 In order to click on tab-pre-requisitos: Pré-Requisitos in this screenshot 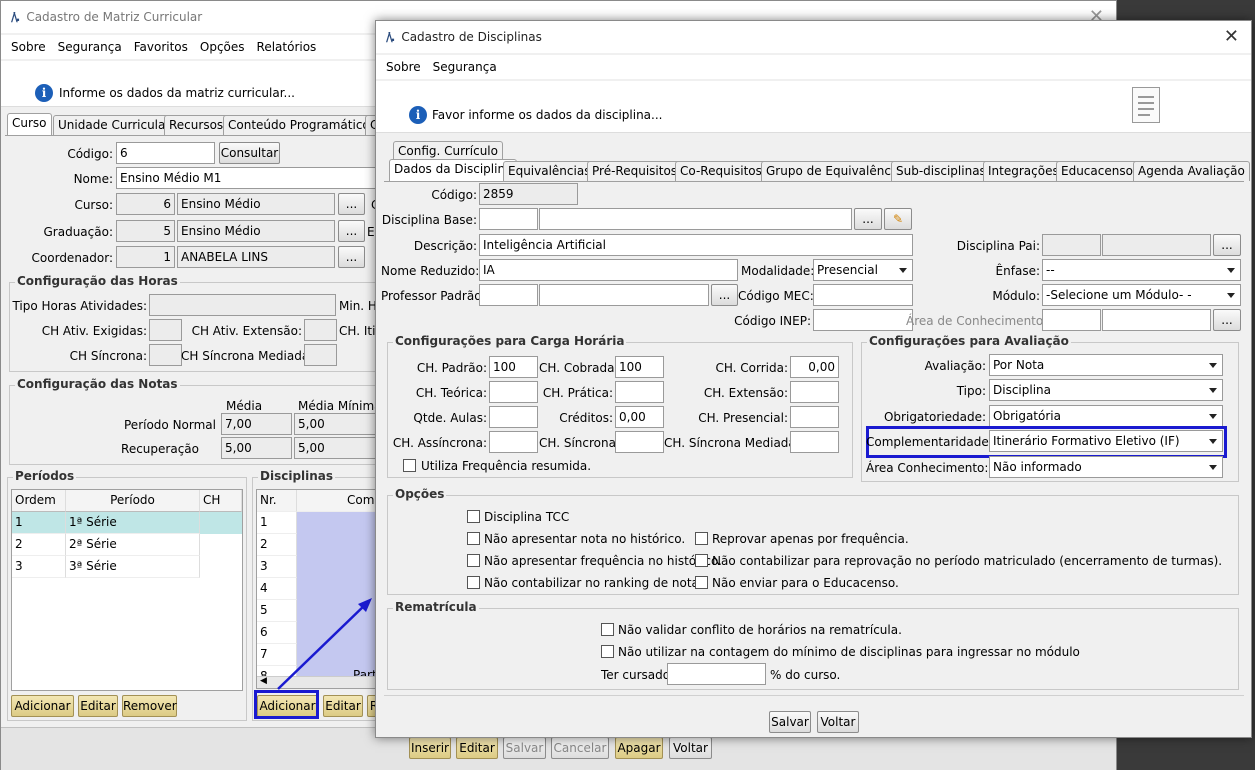, I will do `click(635, 171)`.